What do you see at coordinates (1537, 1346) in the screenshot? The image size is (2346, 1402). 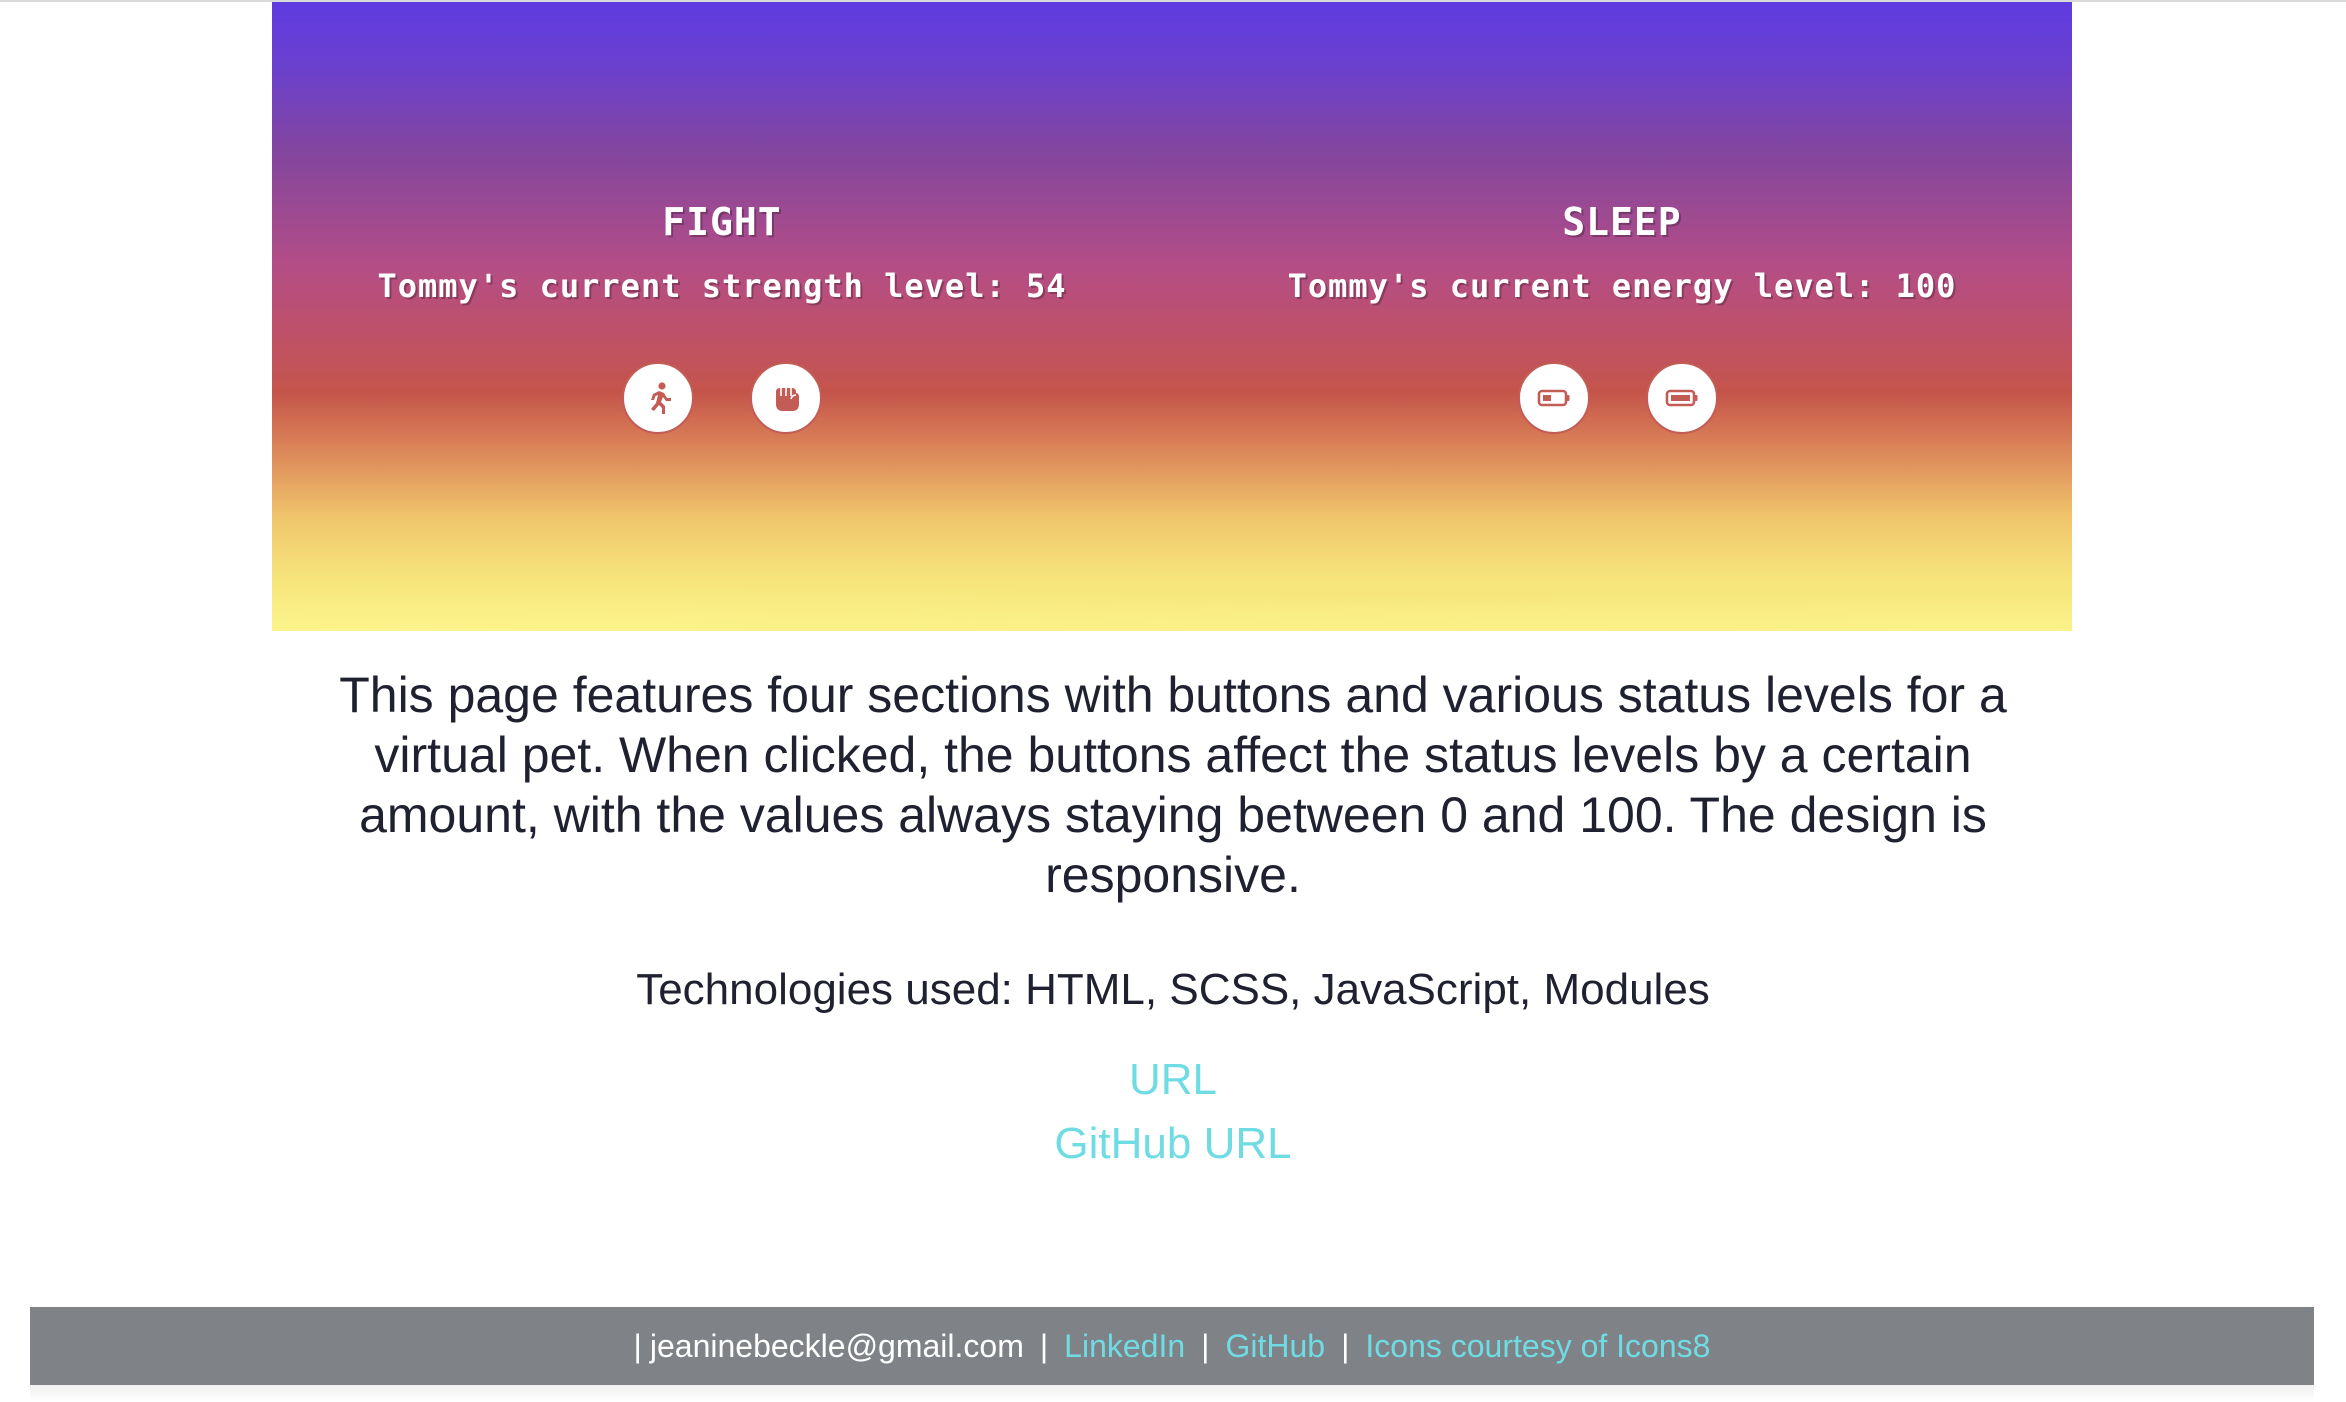 I see `footer-icons8-link: Icons courtesy of Icons8` at bounding box center [1537, 1346].